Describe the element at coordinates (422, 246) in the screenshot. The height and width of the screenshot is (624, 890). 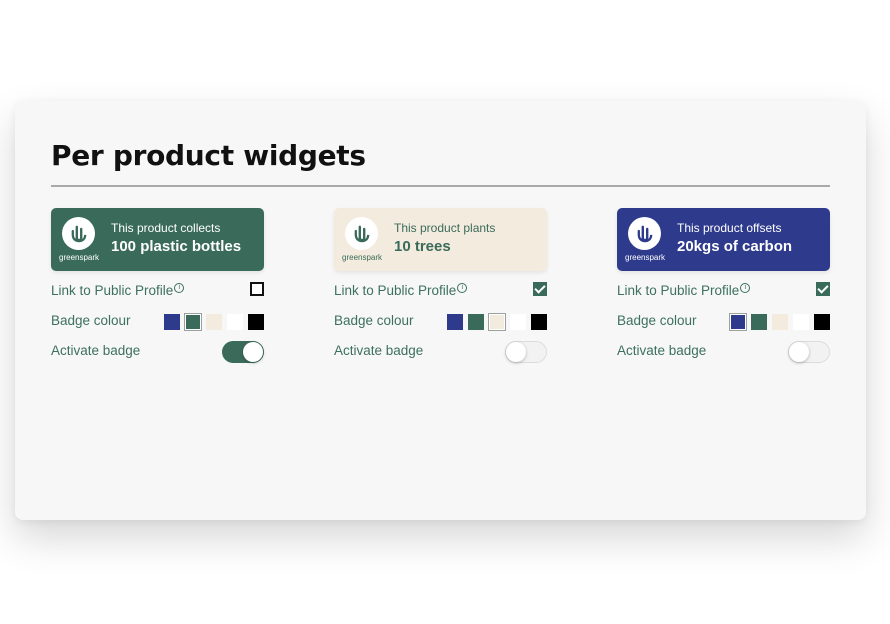
I see `badge-amount: 10 trees` at that location.